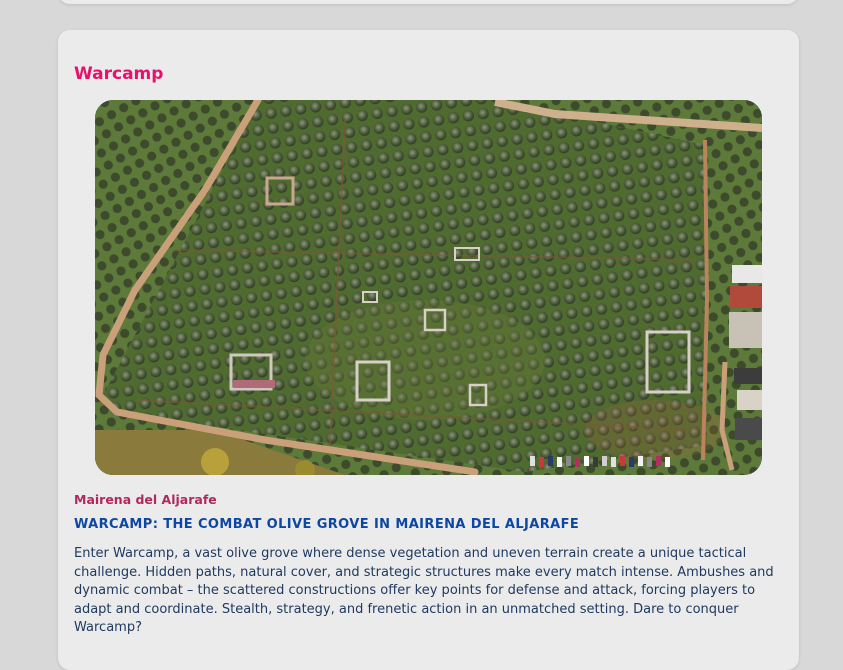 The image size is (843, 670). Describe the element at coordinates (145, 499) in the screenshot. I see `location-label: Mairena del Aljarafe` at that location.